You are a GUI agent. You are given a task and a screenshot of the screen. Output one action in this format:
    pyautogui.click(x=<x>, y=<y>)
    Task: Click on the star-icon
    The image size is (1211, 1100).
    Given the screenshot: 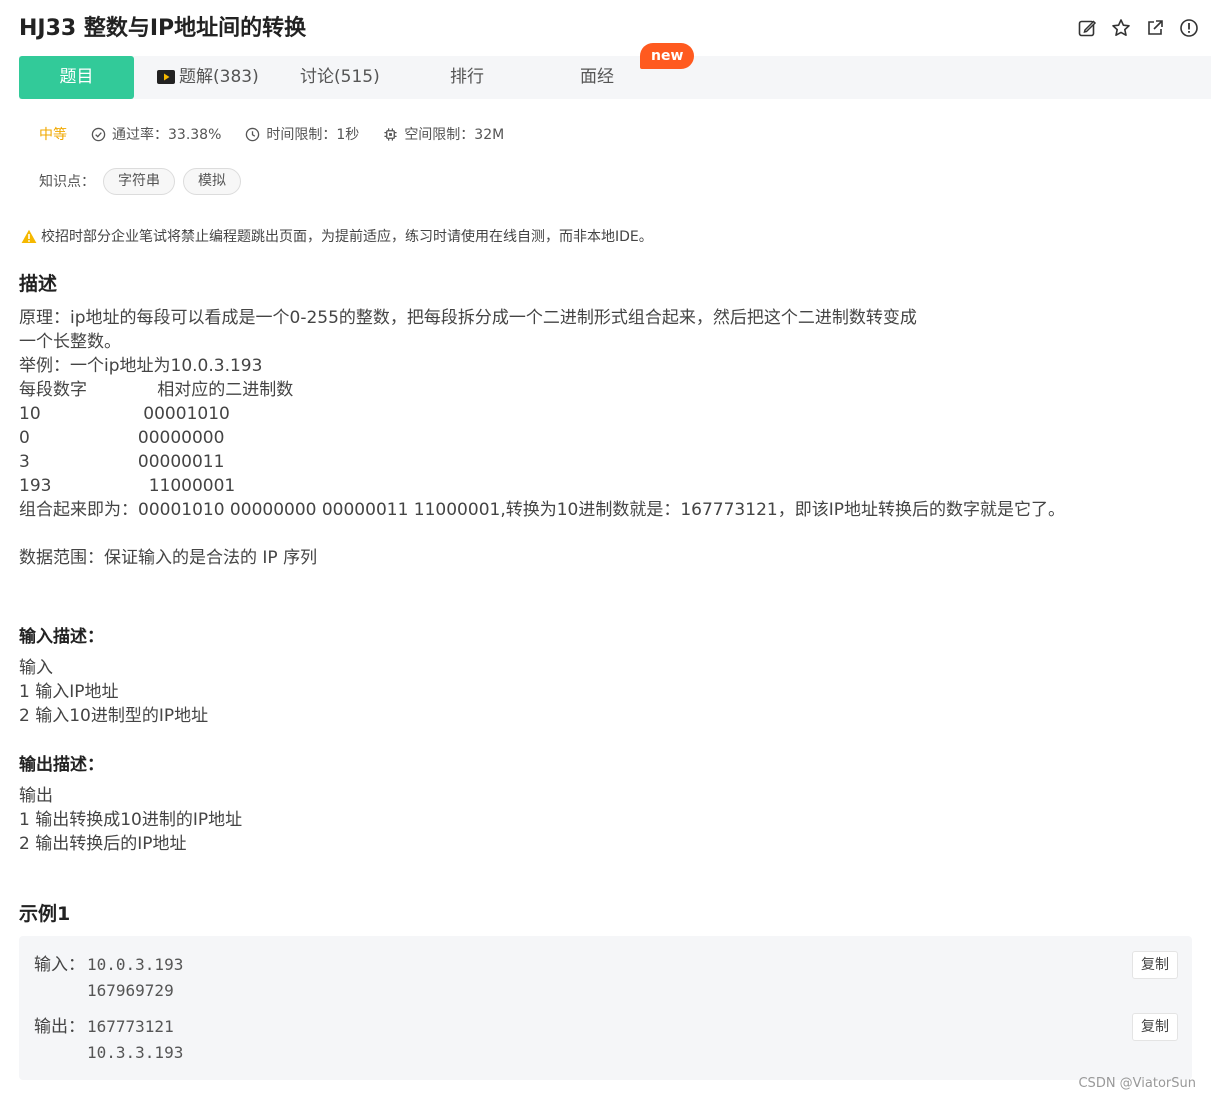 What is the action you would take?
    pyautogui.click(x=1121, y=28)
    